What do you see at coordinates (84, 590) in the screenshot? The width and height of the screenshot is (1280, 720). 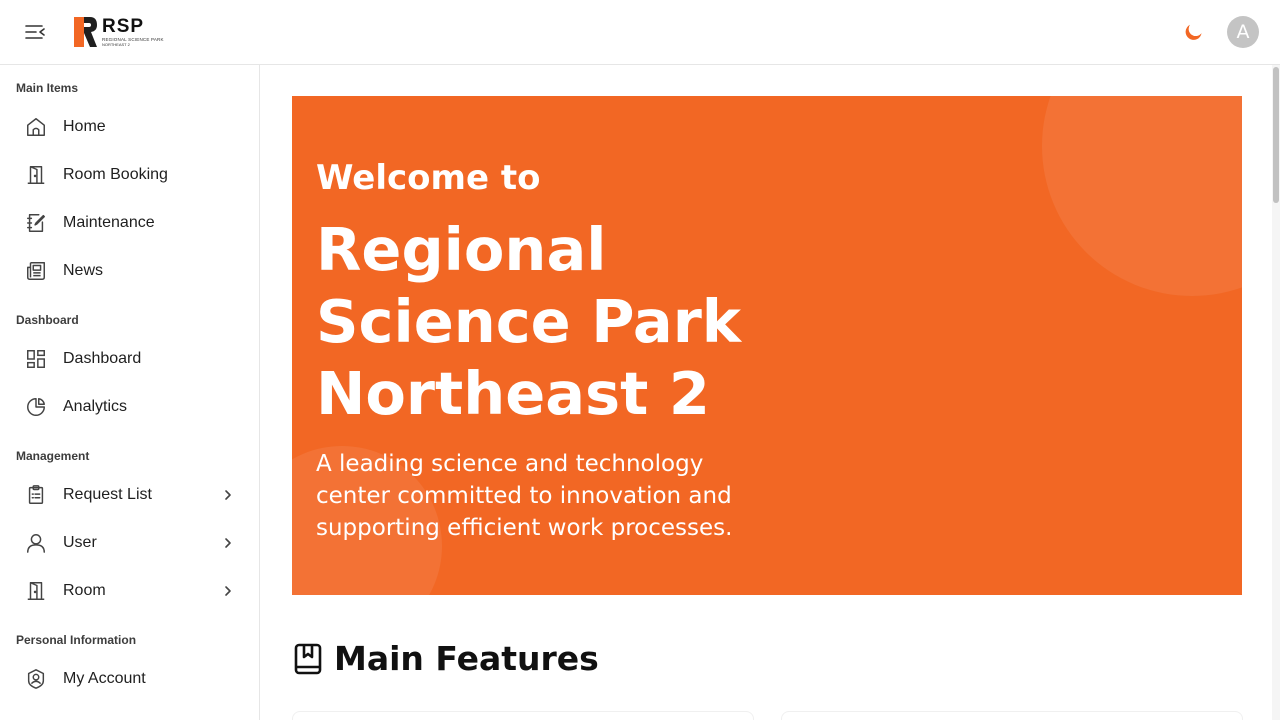 I see `sidebar-item-label: Room` at bounding box center [84, 590].